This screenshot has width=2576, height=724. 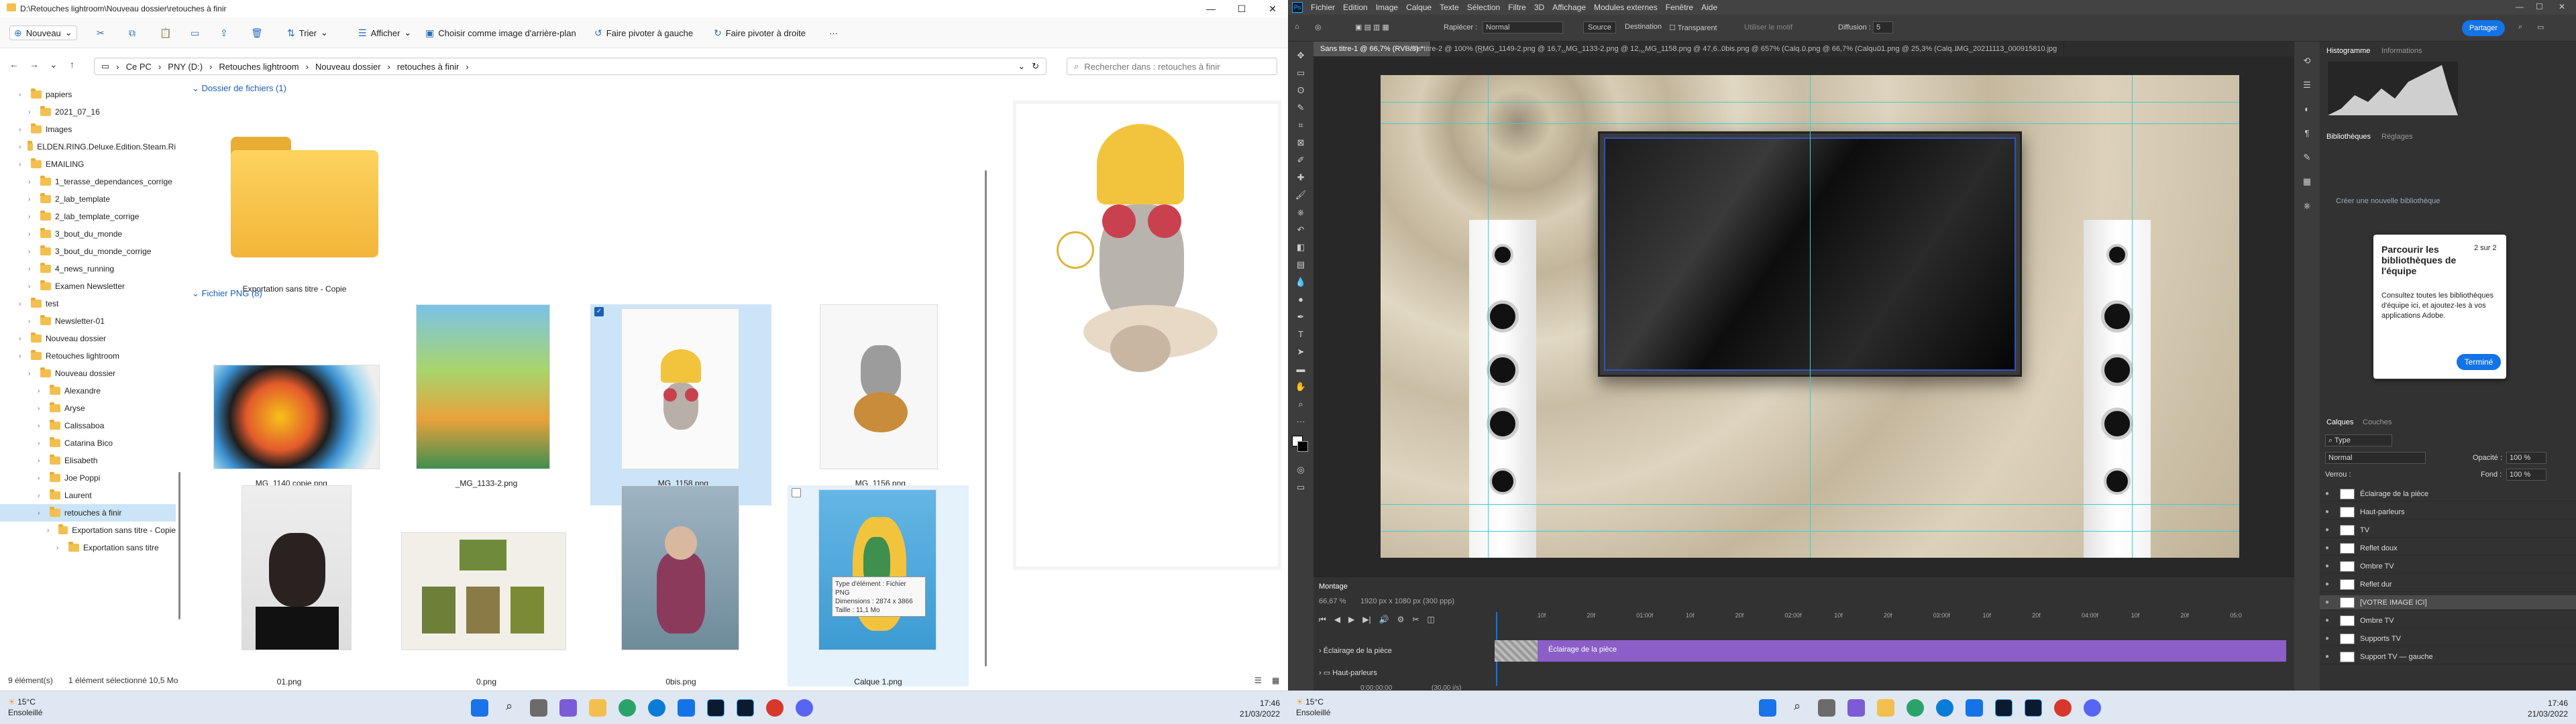 What do you see at coordinates (88, 112) in the screenshot?
I see `tree-item: › 2021_07_16` at bounding box center [88, 112].